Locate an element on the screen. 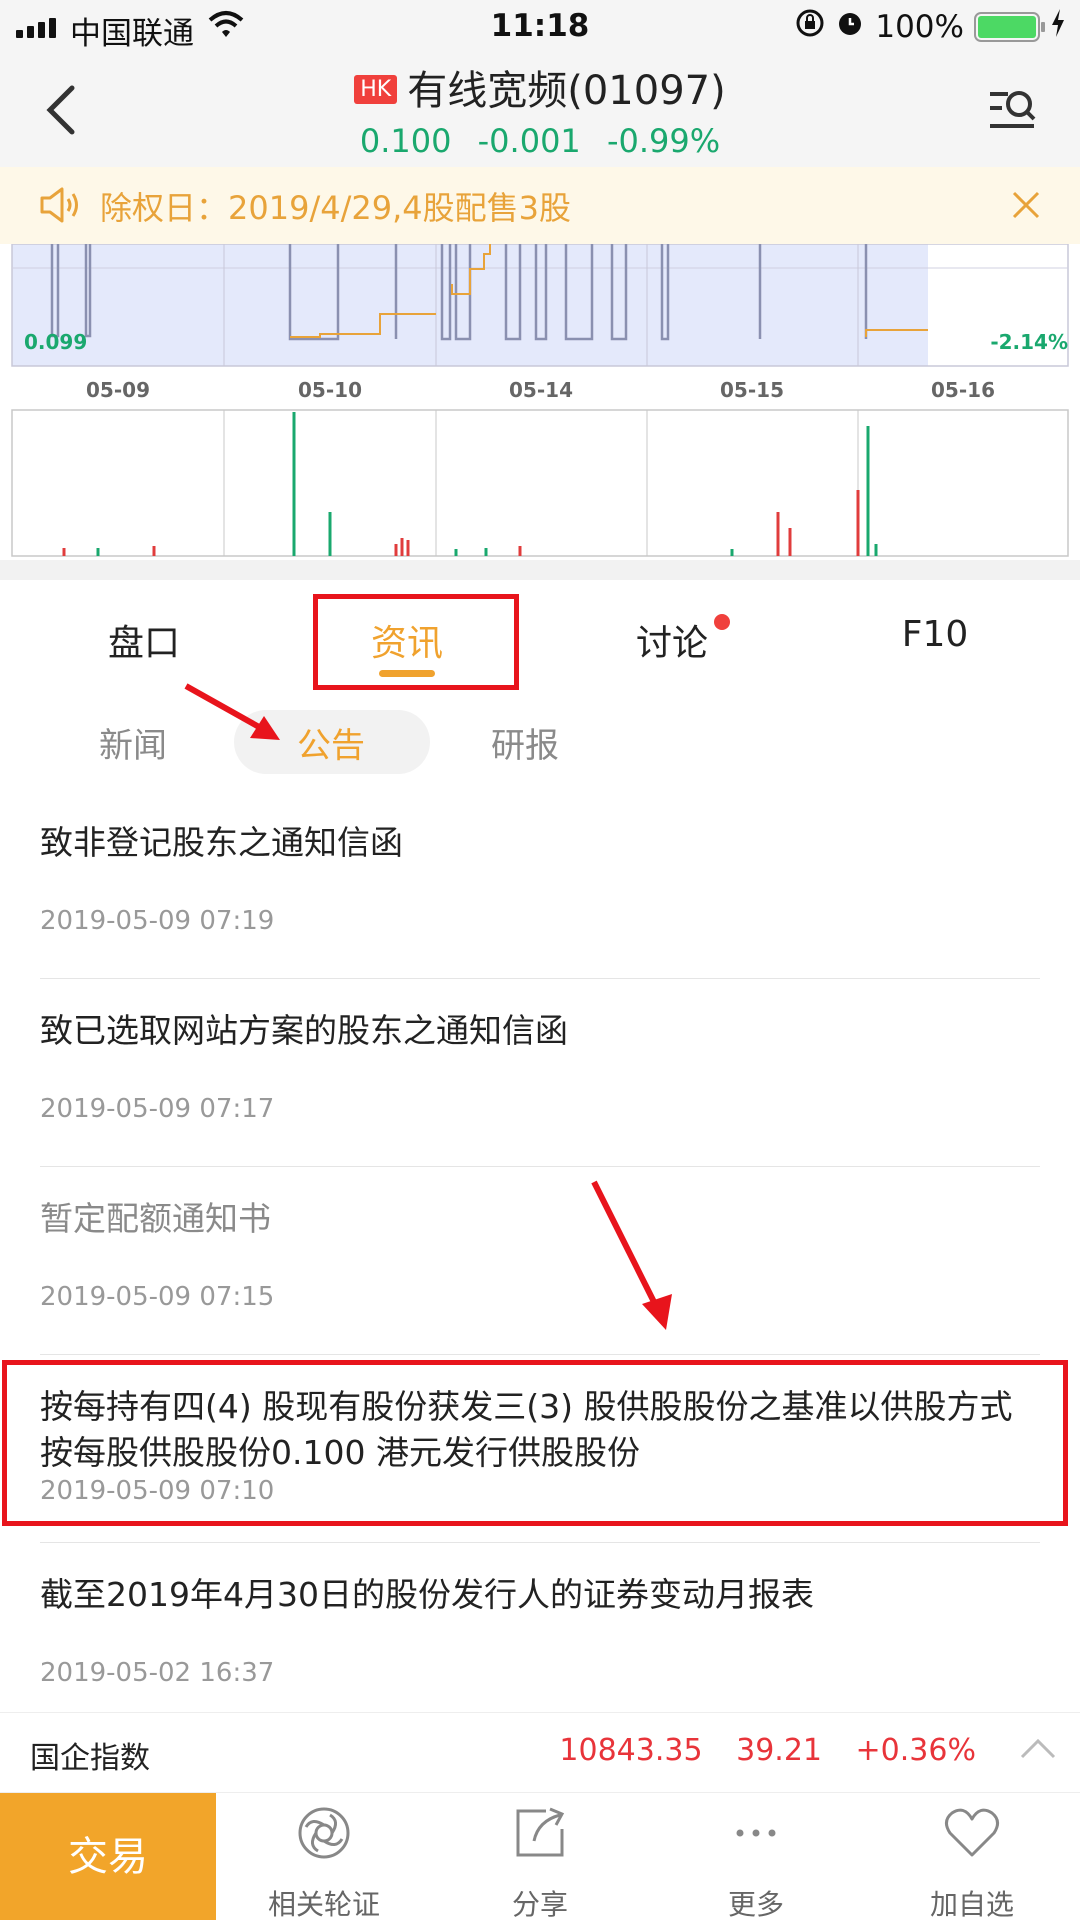  add-watchlist-button: 加自选 is located at coordinates (972, 1861).